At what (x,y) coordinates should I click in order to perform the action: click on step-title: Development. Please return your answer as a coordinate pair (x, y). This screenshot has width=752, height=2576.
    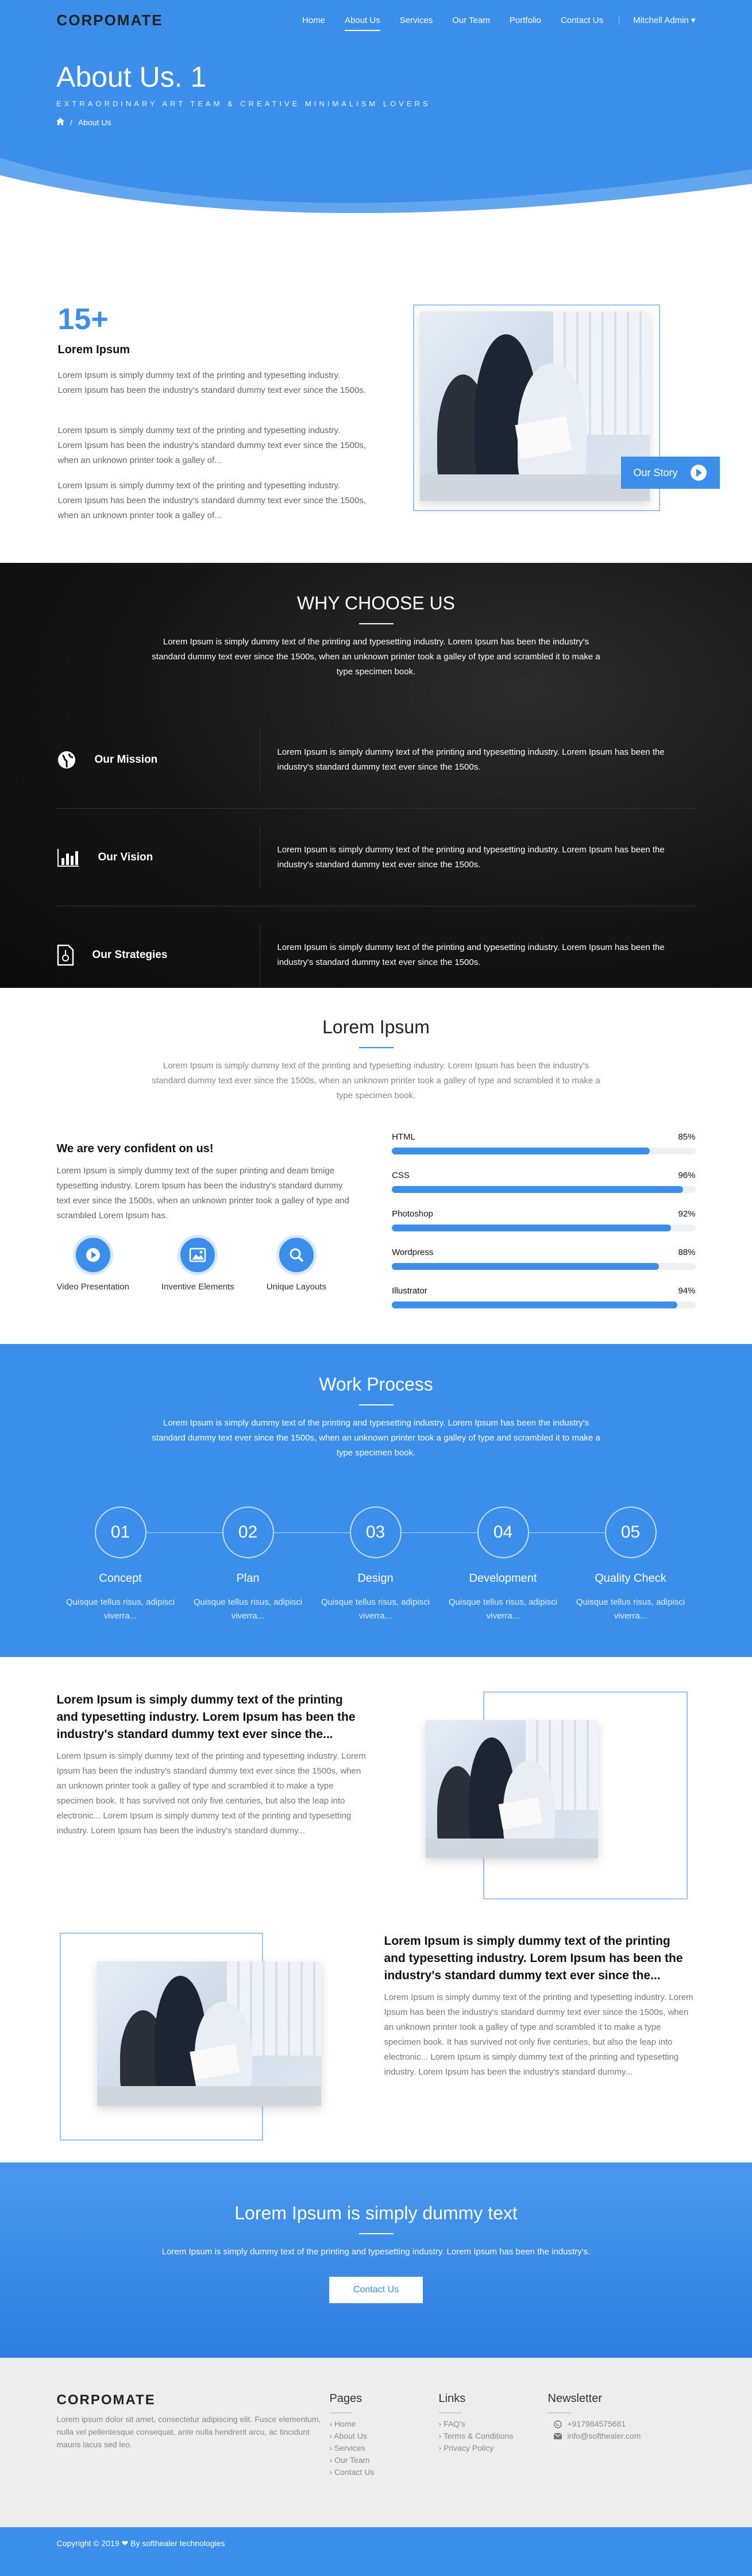
    Looking at the image, I should click on (503, 1578).